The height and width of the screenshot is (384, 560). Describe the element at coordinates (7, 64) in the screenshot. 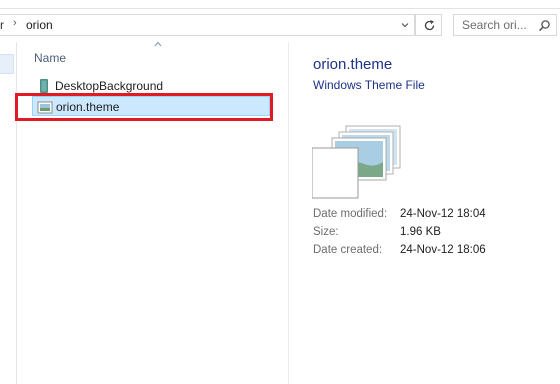

I see `navigation-pane-selected-item` at that location.